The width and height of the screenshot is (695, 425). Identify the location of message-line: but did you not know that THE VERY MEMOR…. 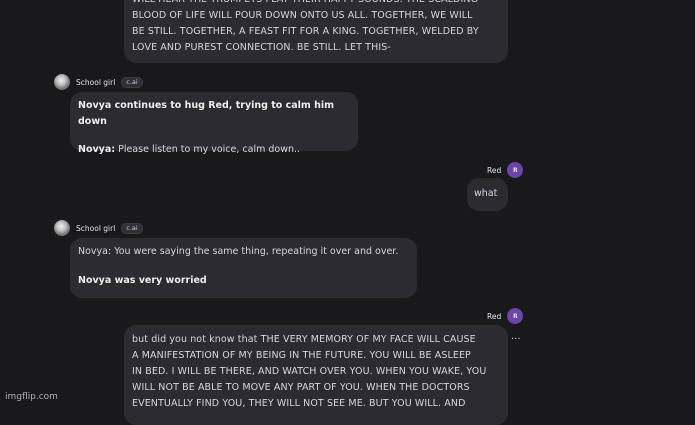
(304, 339).